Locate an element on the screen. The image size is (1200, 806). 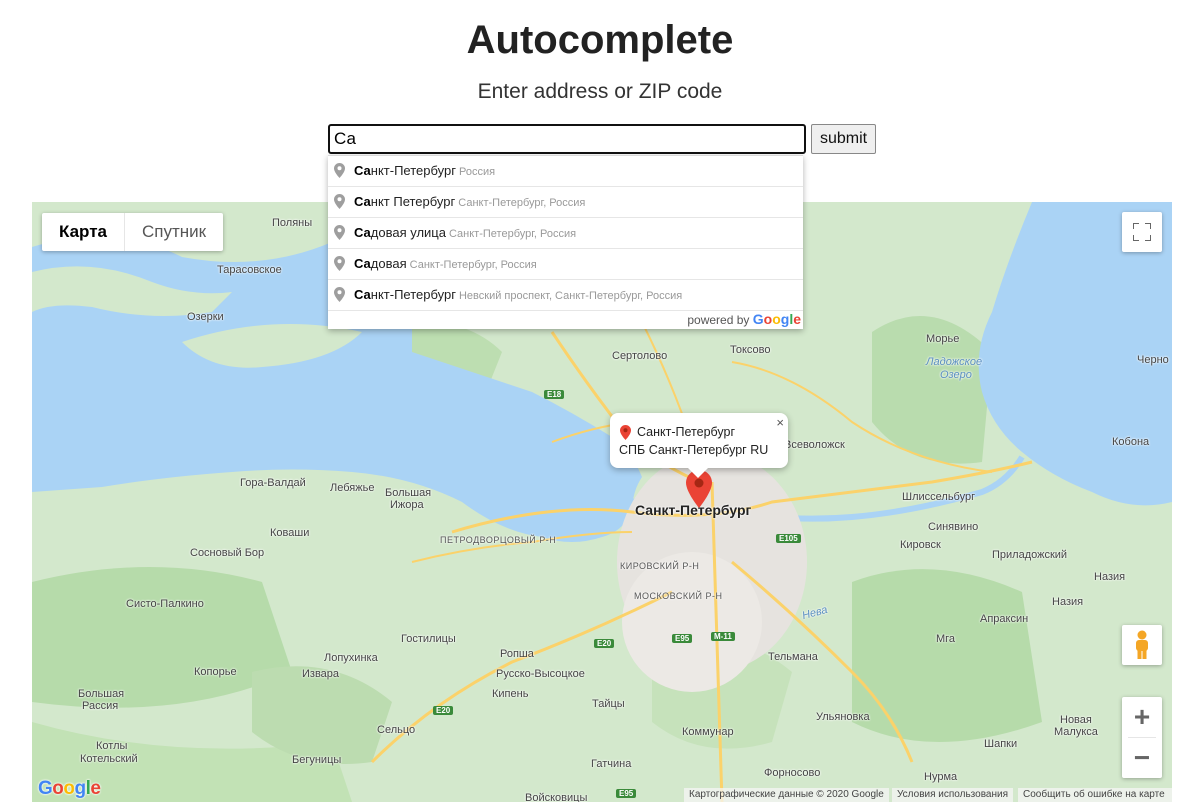
map-label: Малукса is located at coordinates (1076, 732).